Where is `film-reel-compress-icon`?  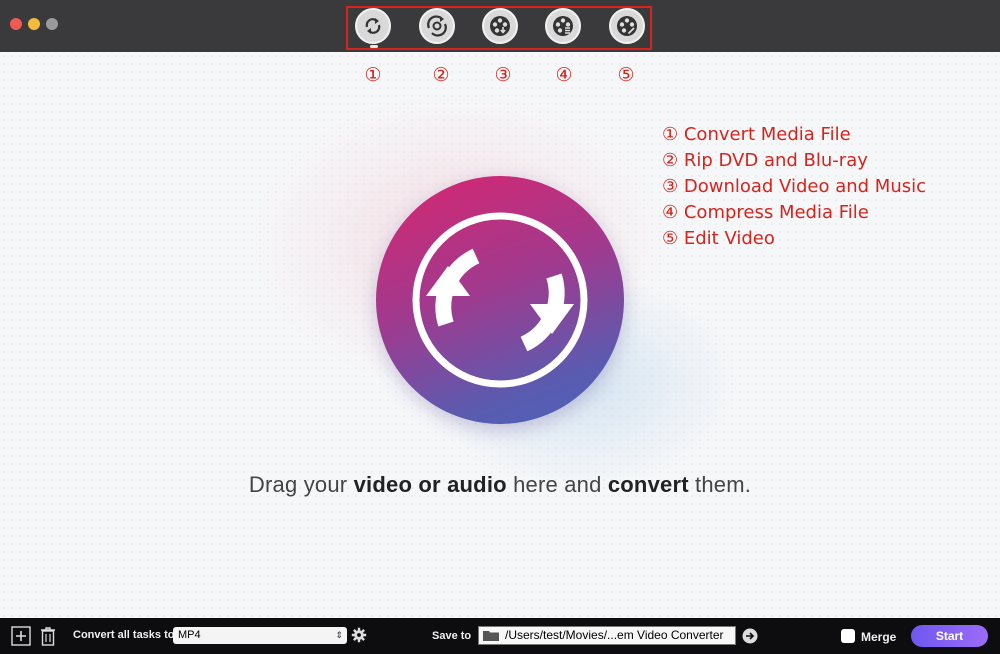
film-reel-compress-icon is located at coordinates (563, 26).